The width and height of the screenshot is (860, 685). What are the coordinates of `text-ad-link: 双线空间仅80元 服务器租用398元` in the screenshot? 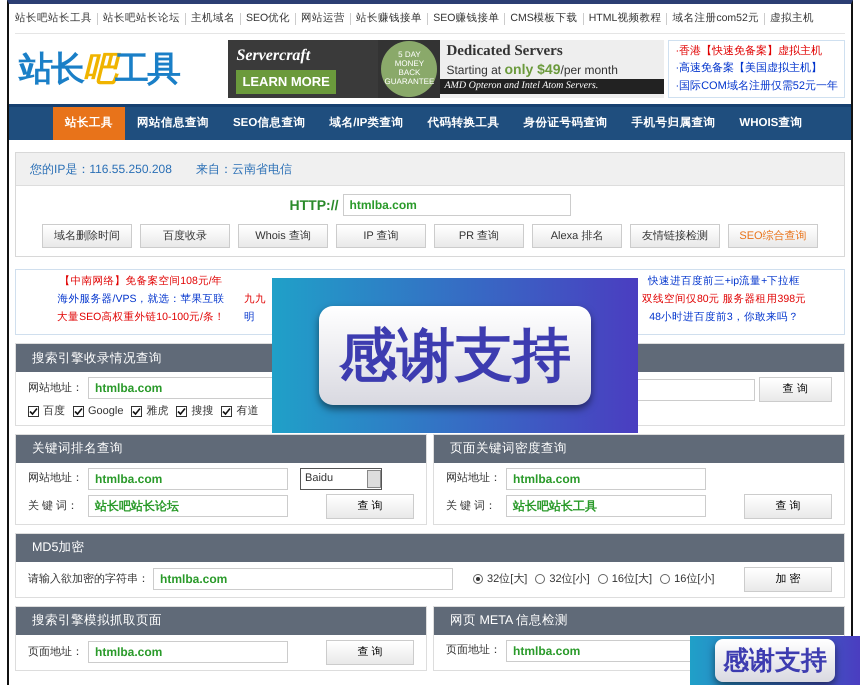 It's located at (724, 299).